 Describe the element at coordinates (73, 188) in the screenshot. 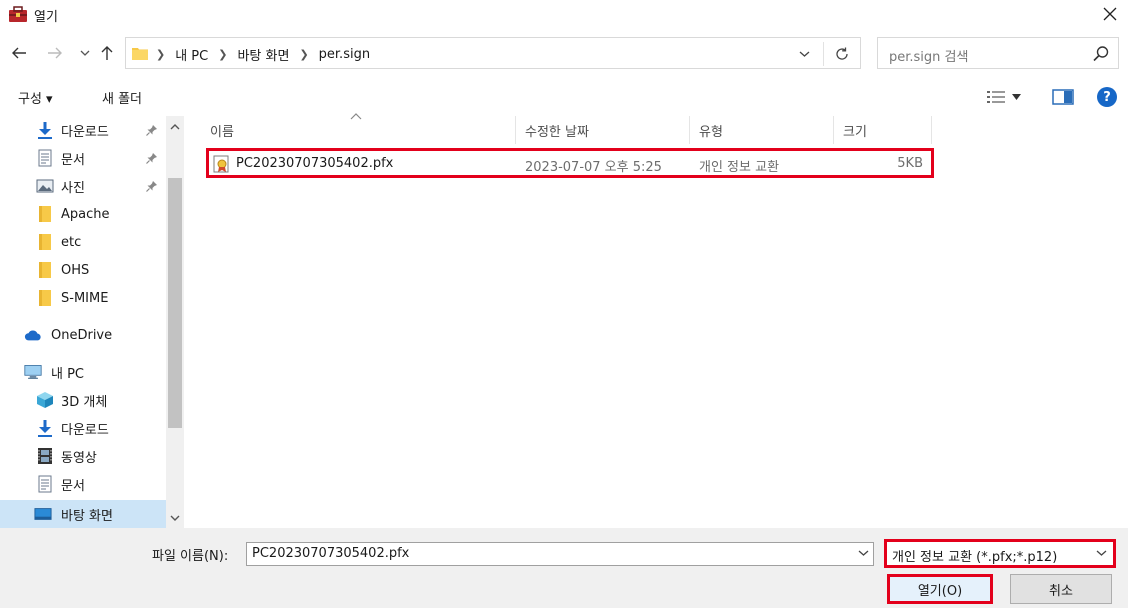

I see `nav-item-label: 사진` at that location.